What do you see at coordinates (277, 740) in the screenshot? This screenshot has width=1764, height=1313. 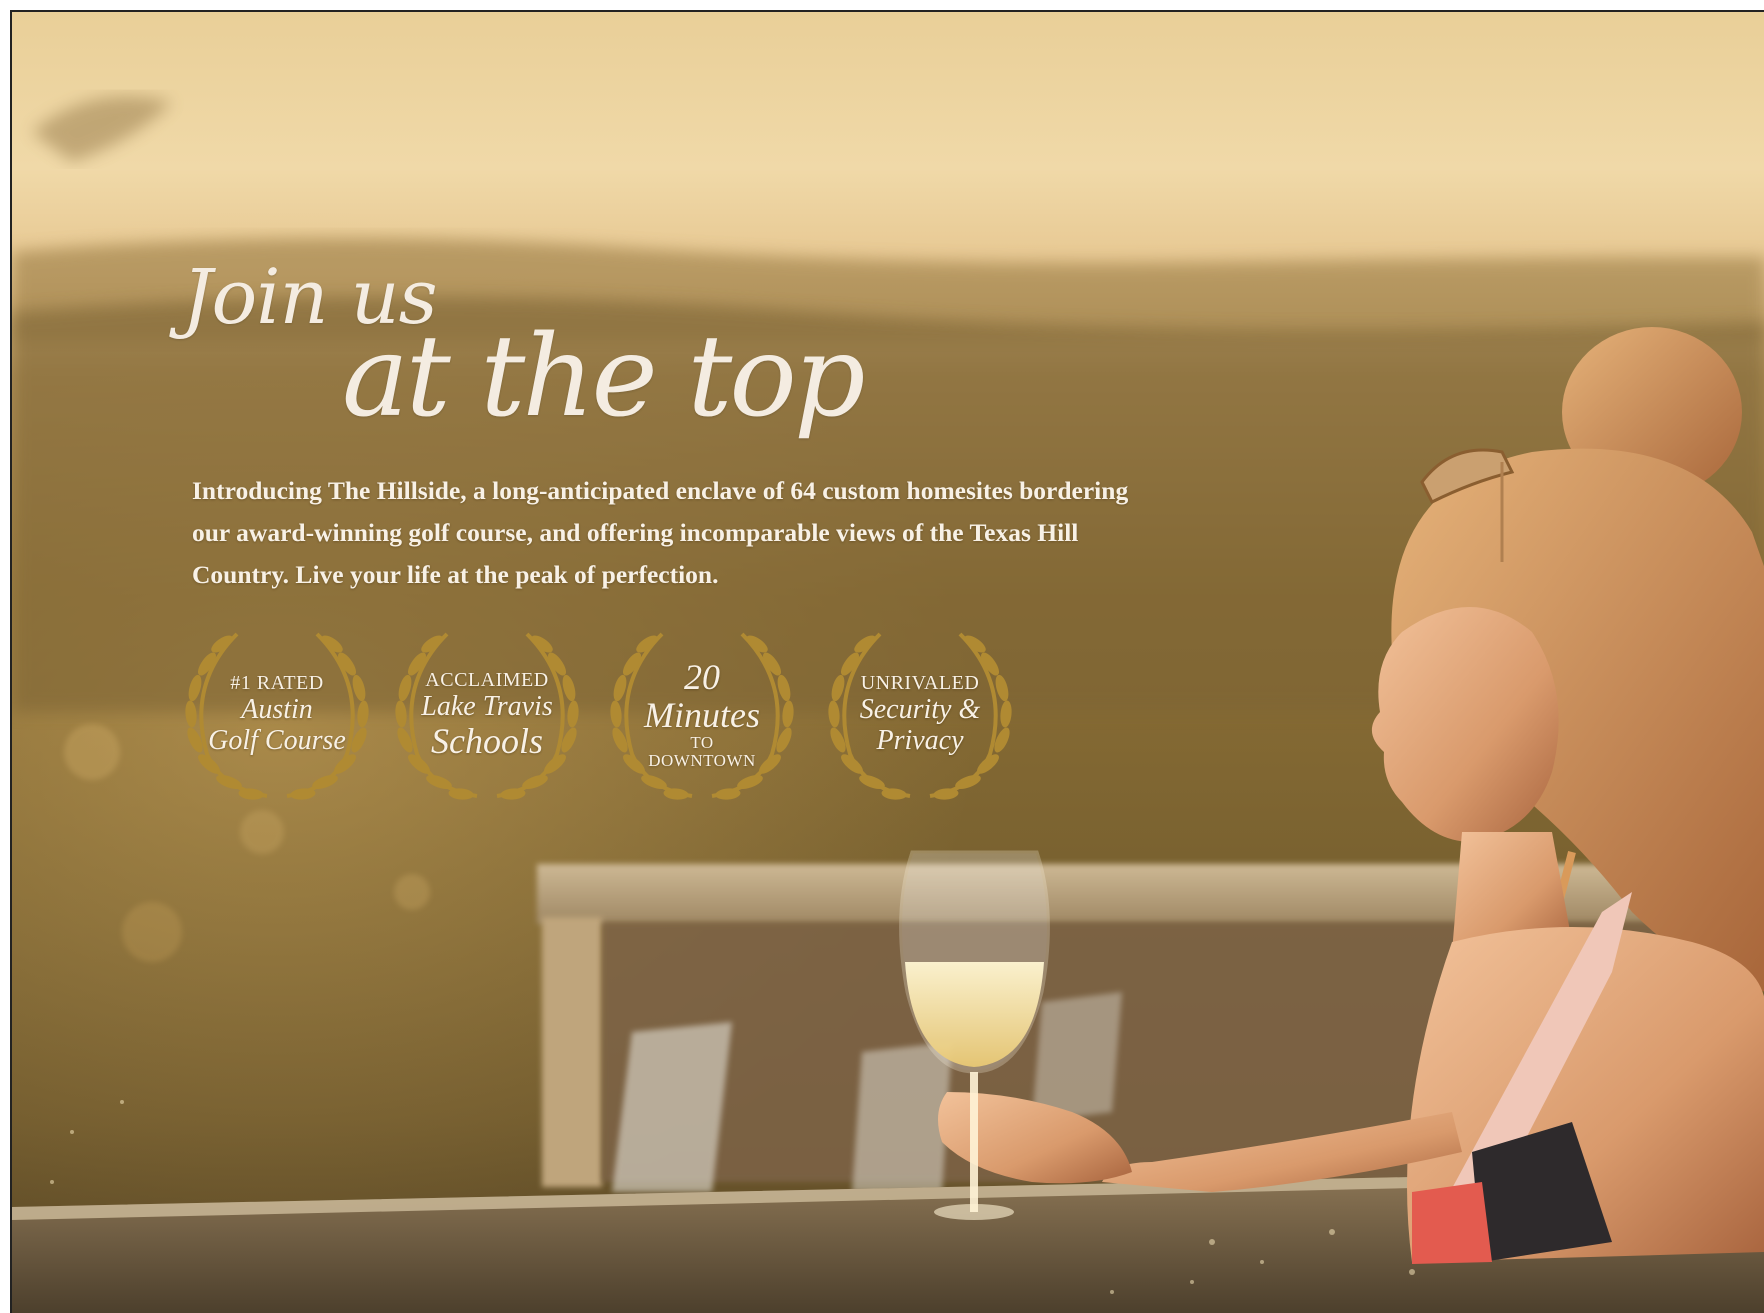 I see `badge-line-2: Golf Course` at bounding box center [277, 740].